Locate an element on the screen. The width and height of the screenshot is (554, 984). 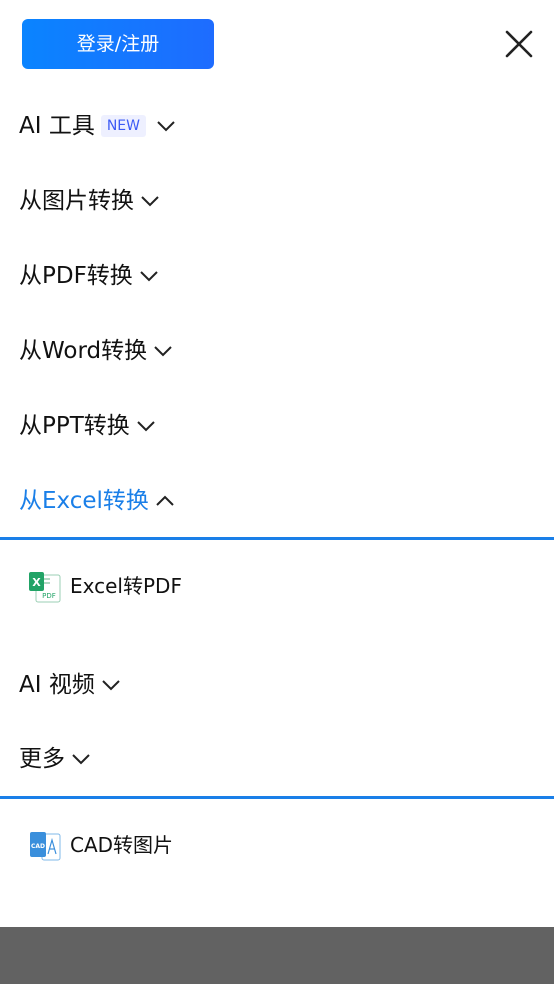
submenu-item-excel-to-pdf: X PDF Excel转PDF is located at coordinates (105, 586).